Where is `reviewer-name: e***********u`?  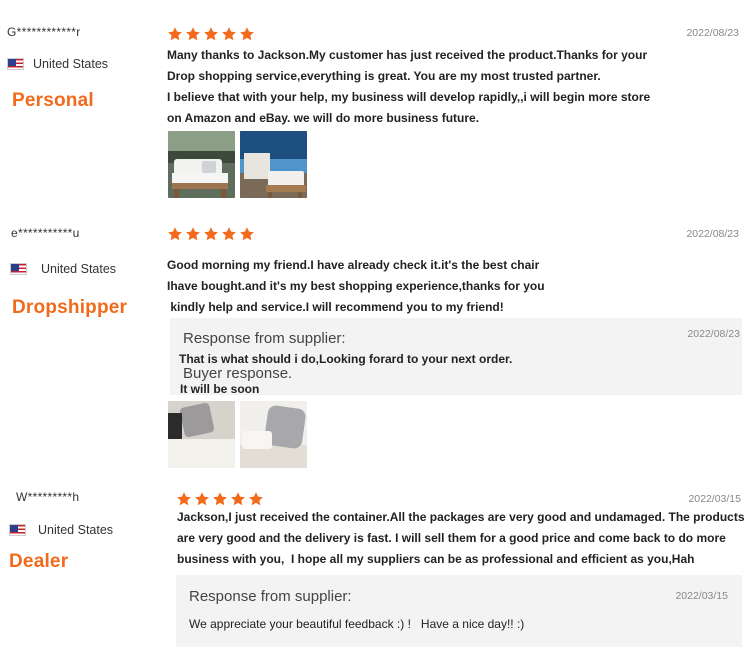 reviewer-name: e***********u is located at coordinates (45, 233).